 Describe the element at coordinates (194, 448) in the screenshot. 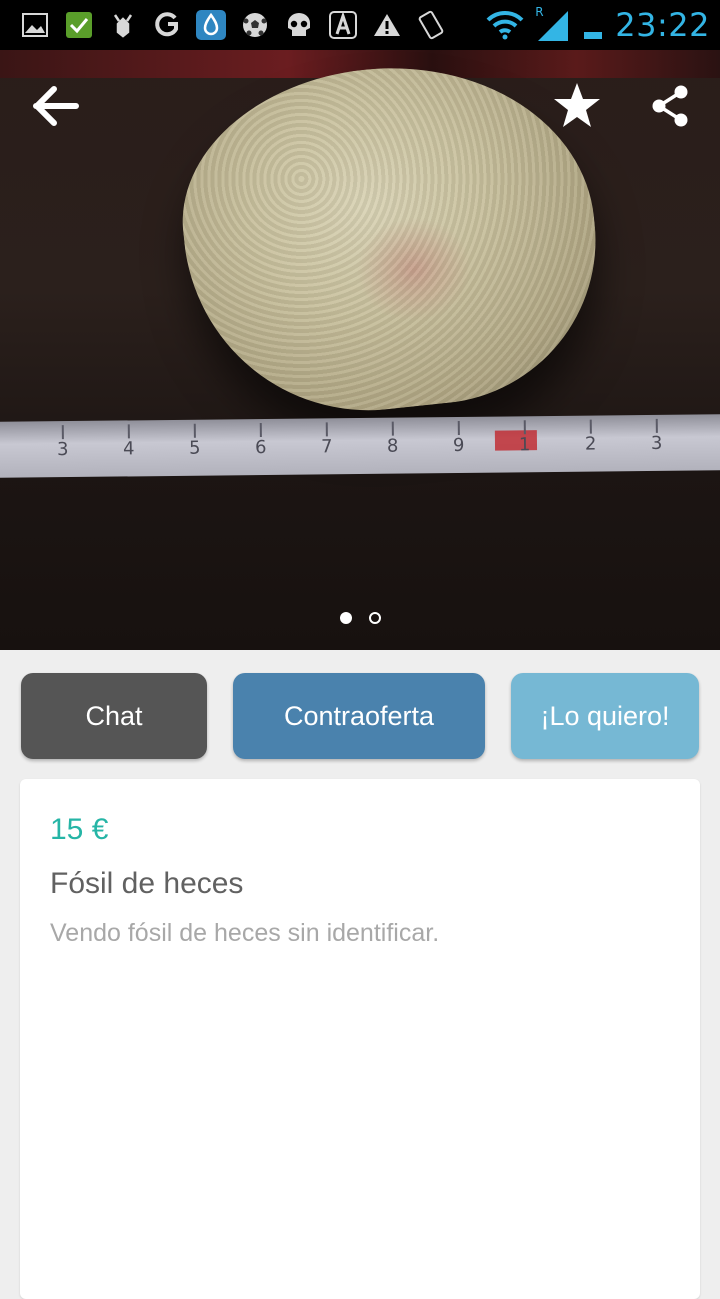

I see `ruler-number: 5` at that location.